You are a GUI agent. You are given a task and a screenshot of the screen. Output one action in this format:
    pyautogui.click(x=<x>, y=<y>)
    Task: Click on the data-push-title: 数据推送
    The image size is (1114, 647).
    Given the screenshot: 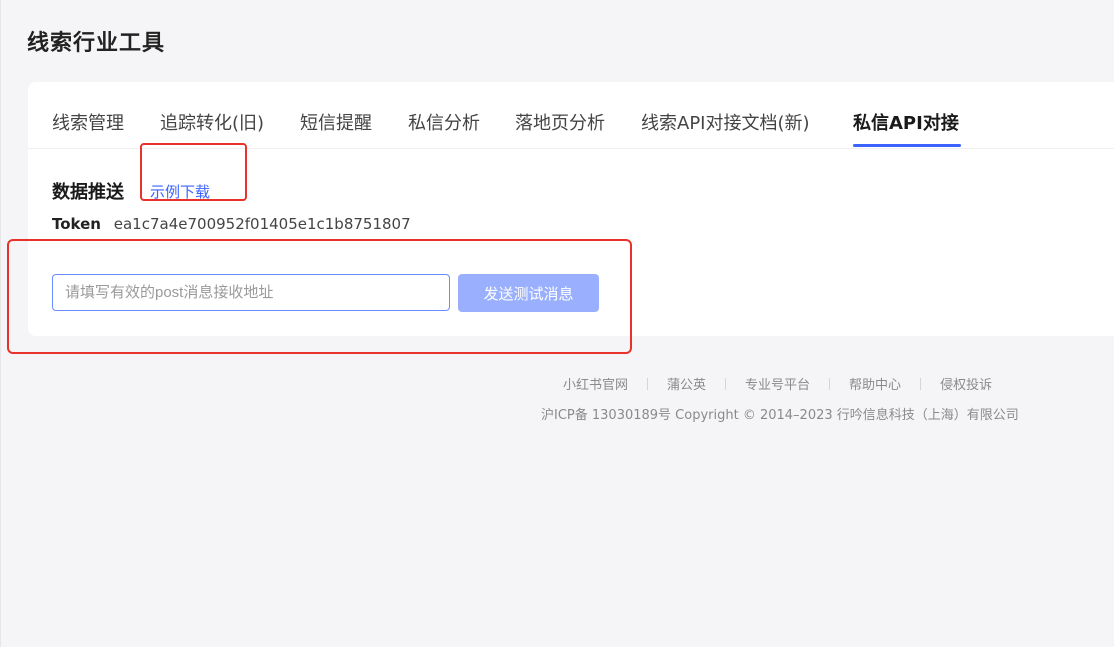 What is the action you would take?
    pyautogui.click(x=88, y=192)
    